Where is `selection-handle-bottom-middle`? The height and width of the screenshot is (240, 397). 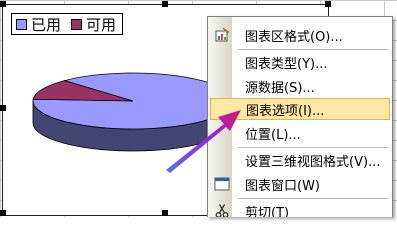 selection-handle-bottom-middle is located at coordinates (165, 213).